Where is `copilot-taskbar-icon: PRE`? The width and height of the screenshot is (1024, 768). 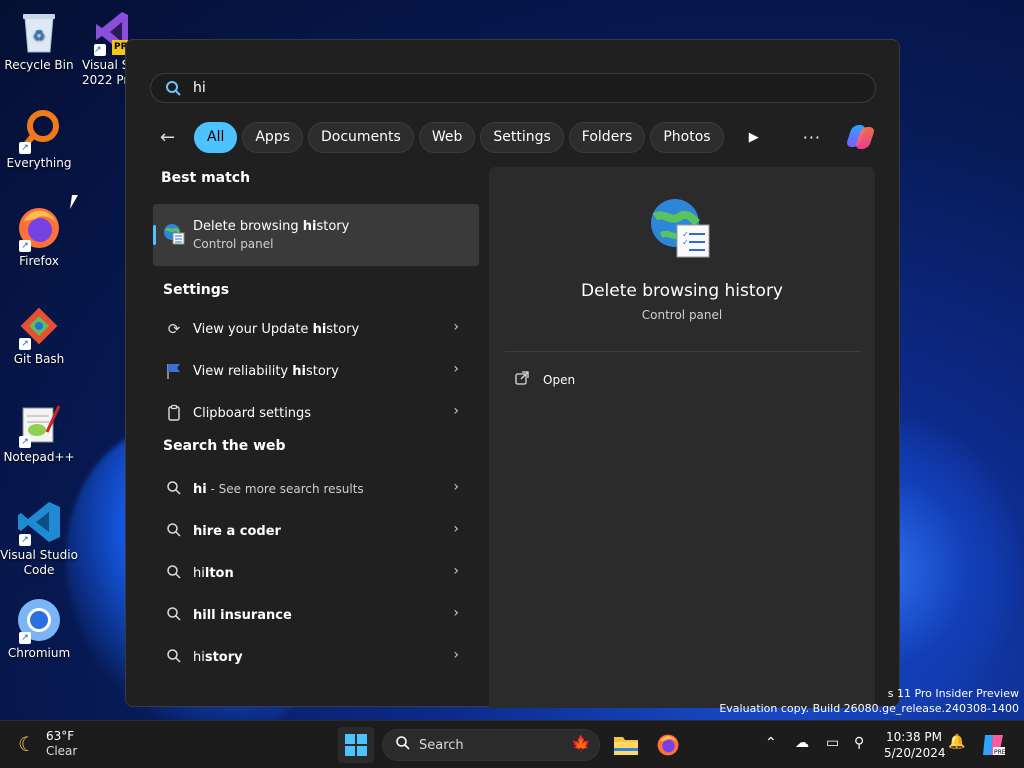
copilot-taskbar-icon: PRE is located at coordinates (994, 745).